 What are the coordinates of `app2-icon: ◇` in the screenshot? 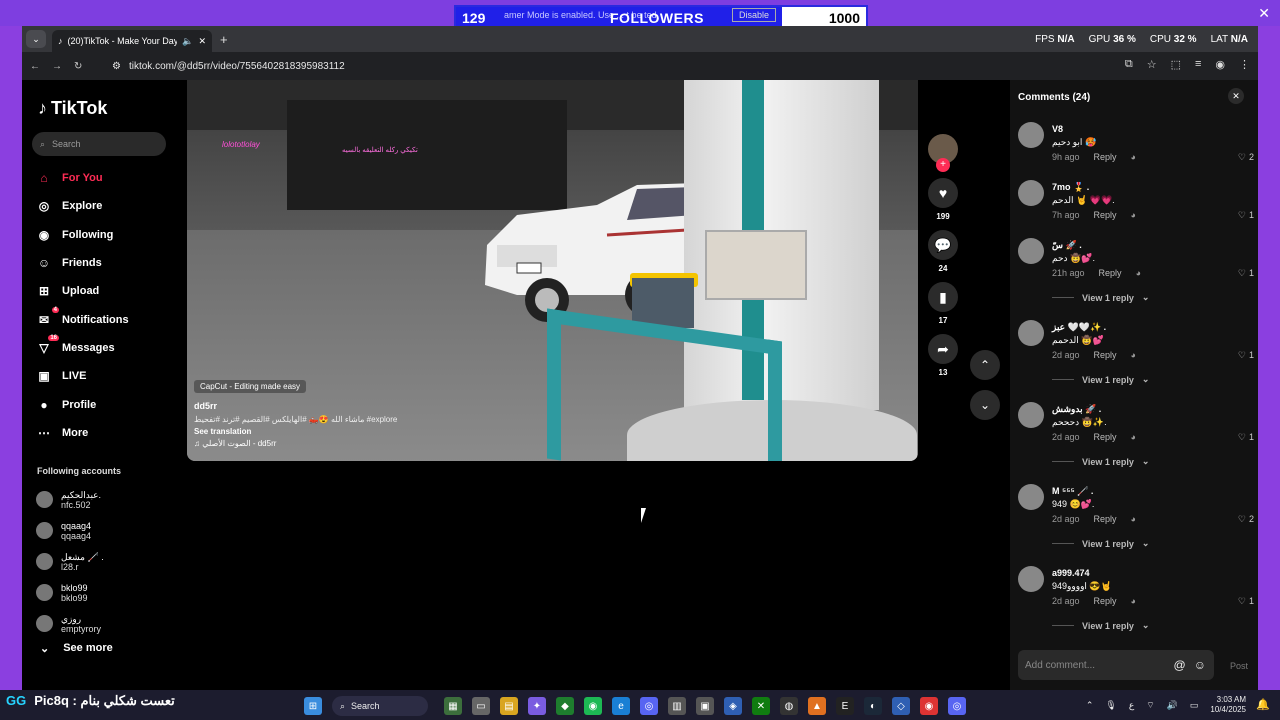 It's located at (901, 706).